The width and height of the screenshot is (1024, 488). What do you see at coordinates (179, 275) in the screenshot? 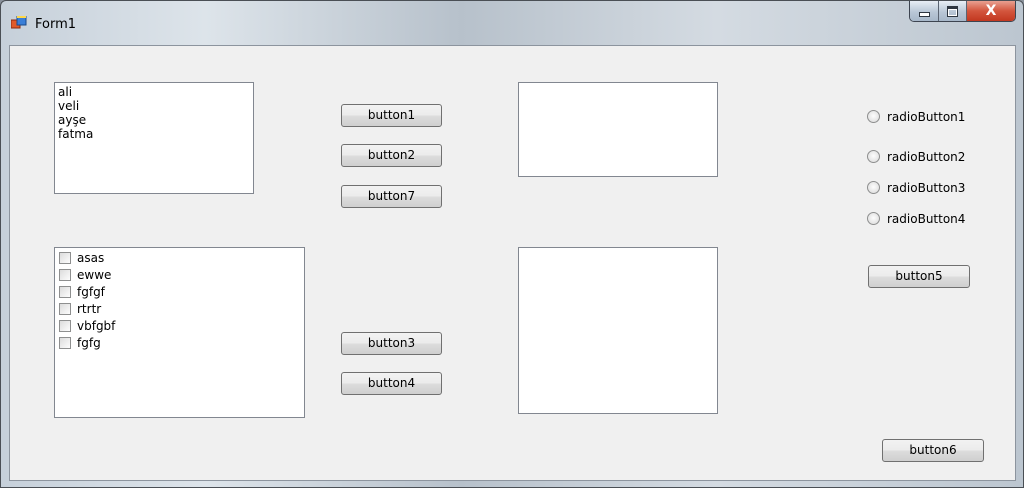
I see `checklist-item: ewwe` at bounding box center [179, 275].